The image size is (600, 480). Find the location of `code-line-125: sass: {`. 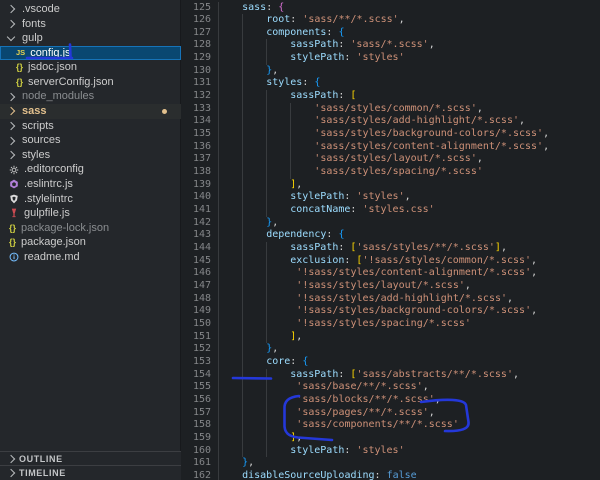

code-line-125: sass: { is located at coordinates (409, 8).